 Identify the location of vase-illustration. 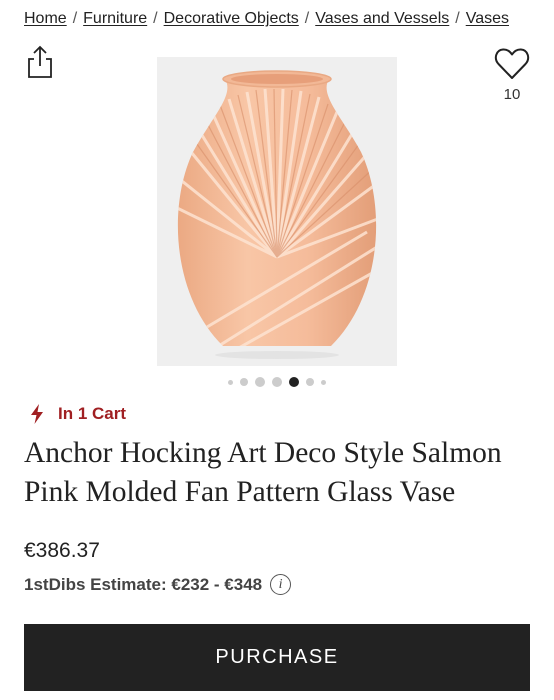
(277, 214).